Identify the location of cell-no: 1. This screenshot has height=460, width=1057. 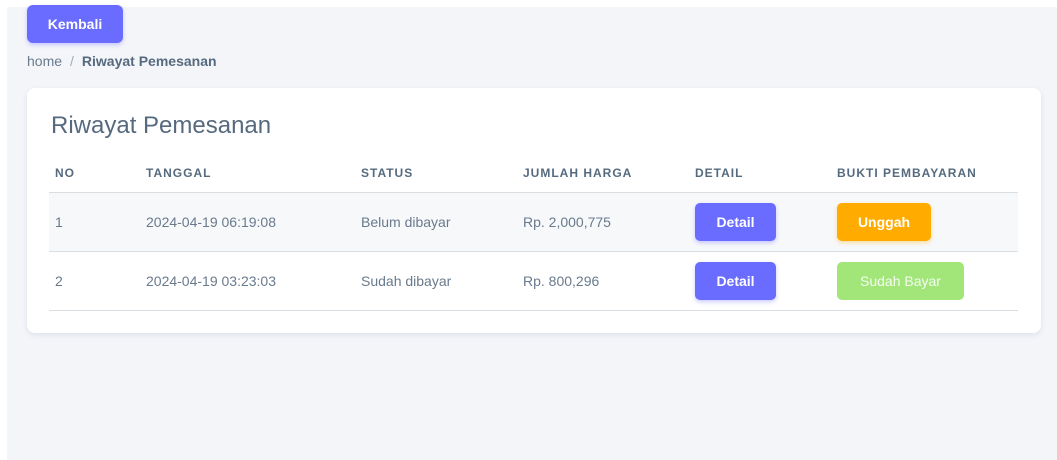
(97, 222).